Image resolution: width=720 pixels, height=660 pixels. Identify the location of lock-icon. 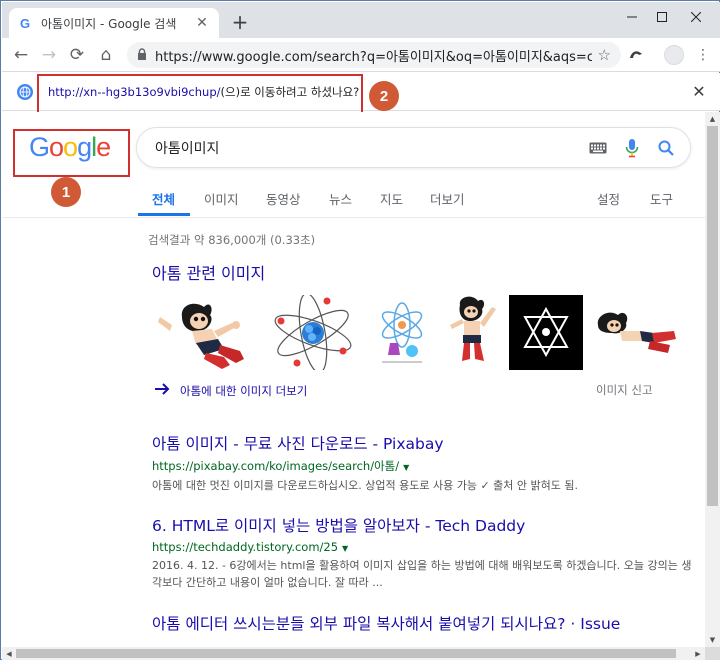
(142, 55).